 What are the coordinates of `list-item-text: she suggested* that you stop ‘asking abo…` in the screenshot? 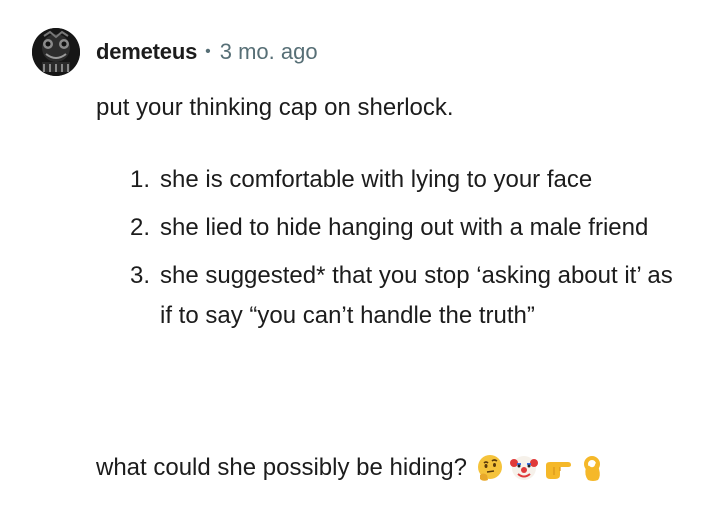 It's located at (416, 295).